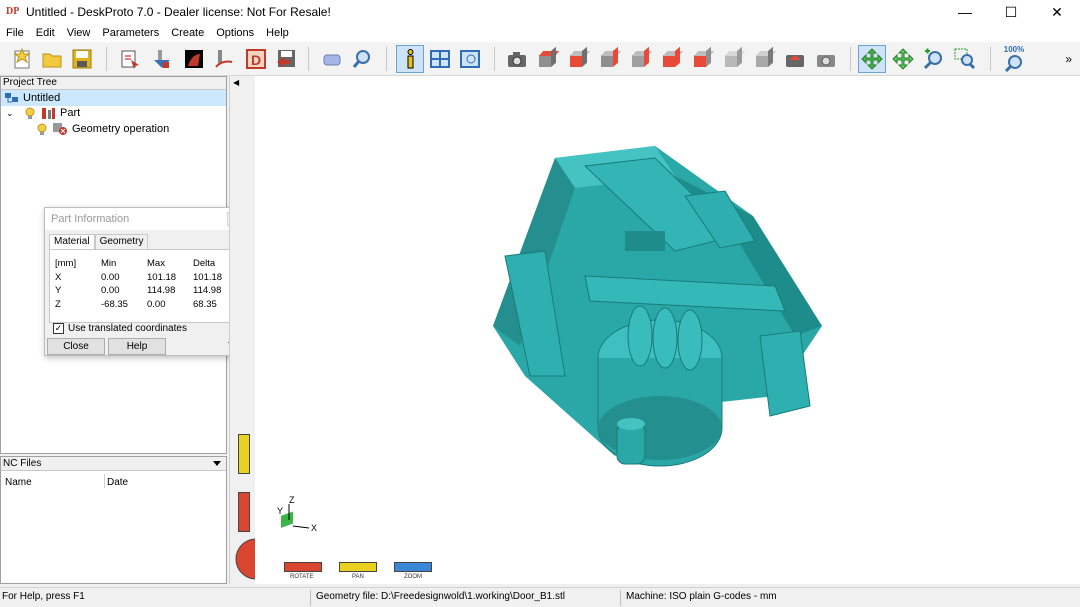  Describe the element at coordinates (137, 346) in the screenshot. I see `help-button: Help` at that location.